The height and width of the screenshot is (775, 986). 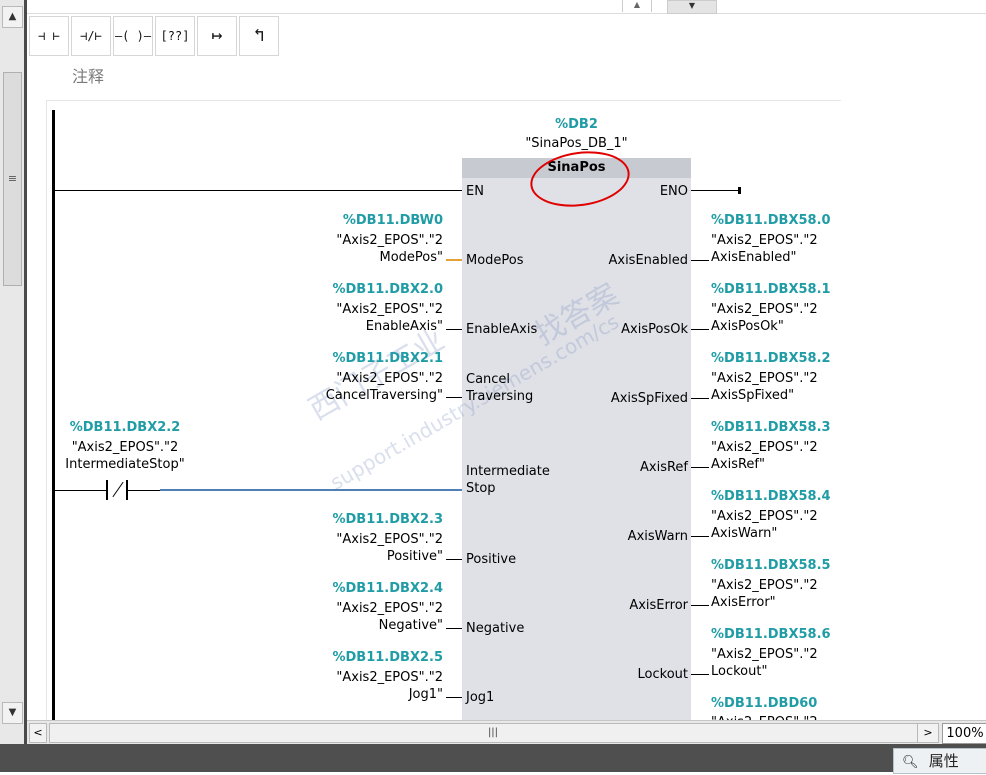 I want to click on output-tag-line2: AxisPosOk", so click(x=747, y=326).